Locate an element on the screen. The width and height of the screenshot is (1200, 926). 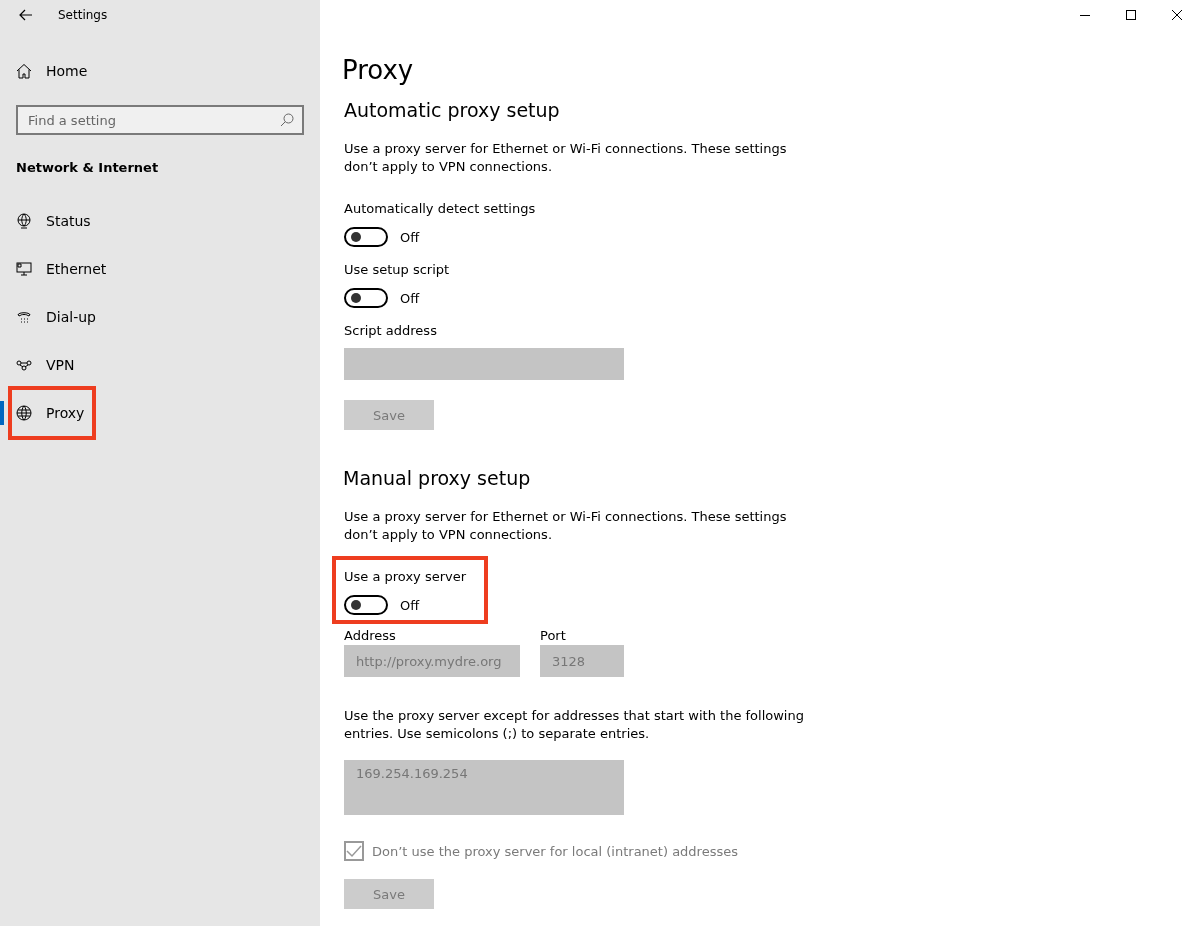
description: Use the proxy server except for addresses that start with the following entries. Use semicolons (;) to separate entries. is located at coordinates (574, 725).